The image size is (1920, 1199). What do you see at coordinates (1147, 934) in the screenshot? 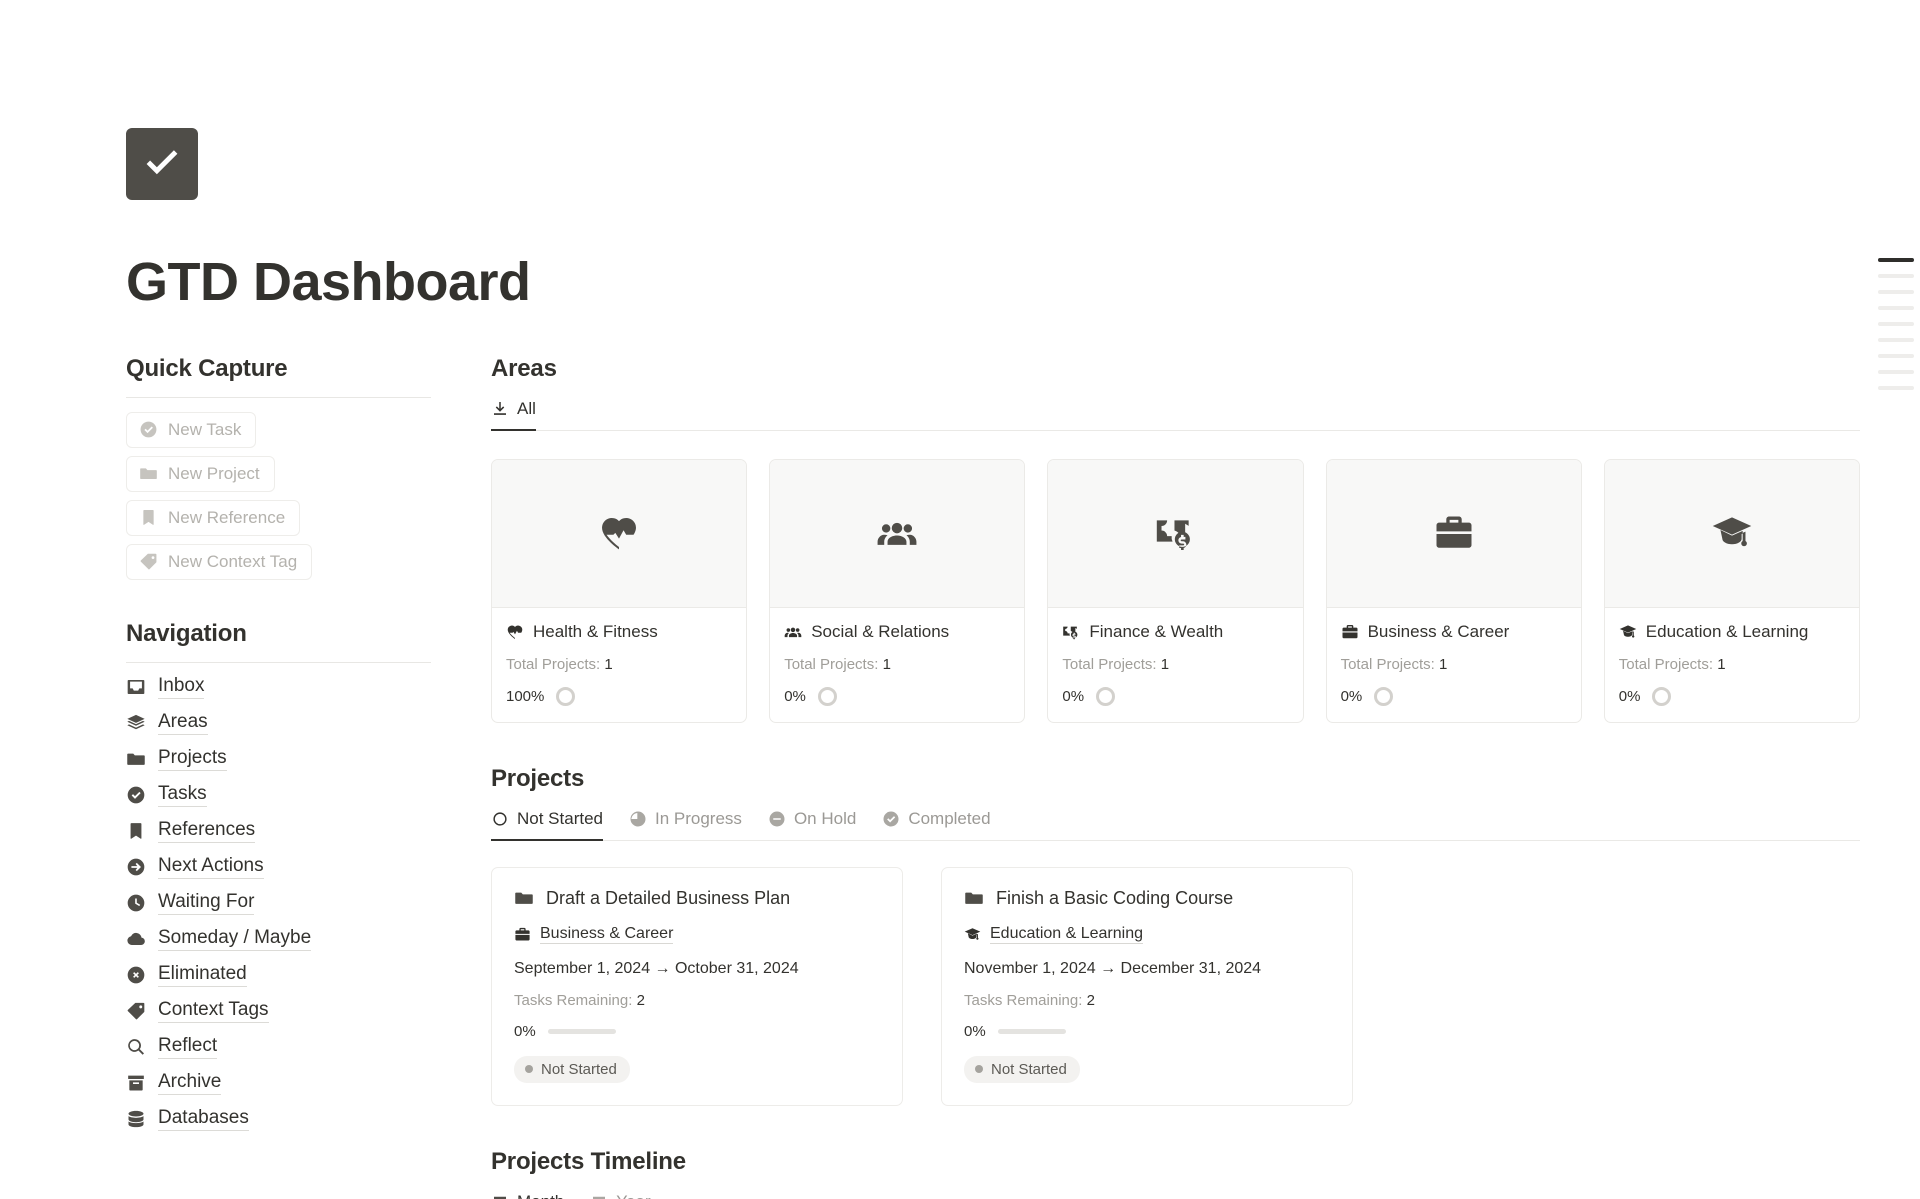
I see `project-area-link: Education & Learning` at bounding box center [1147, 934].